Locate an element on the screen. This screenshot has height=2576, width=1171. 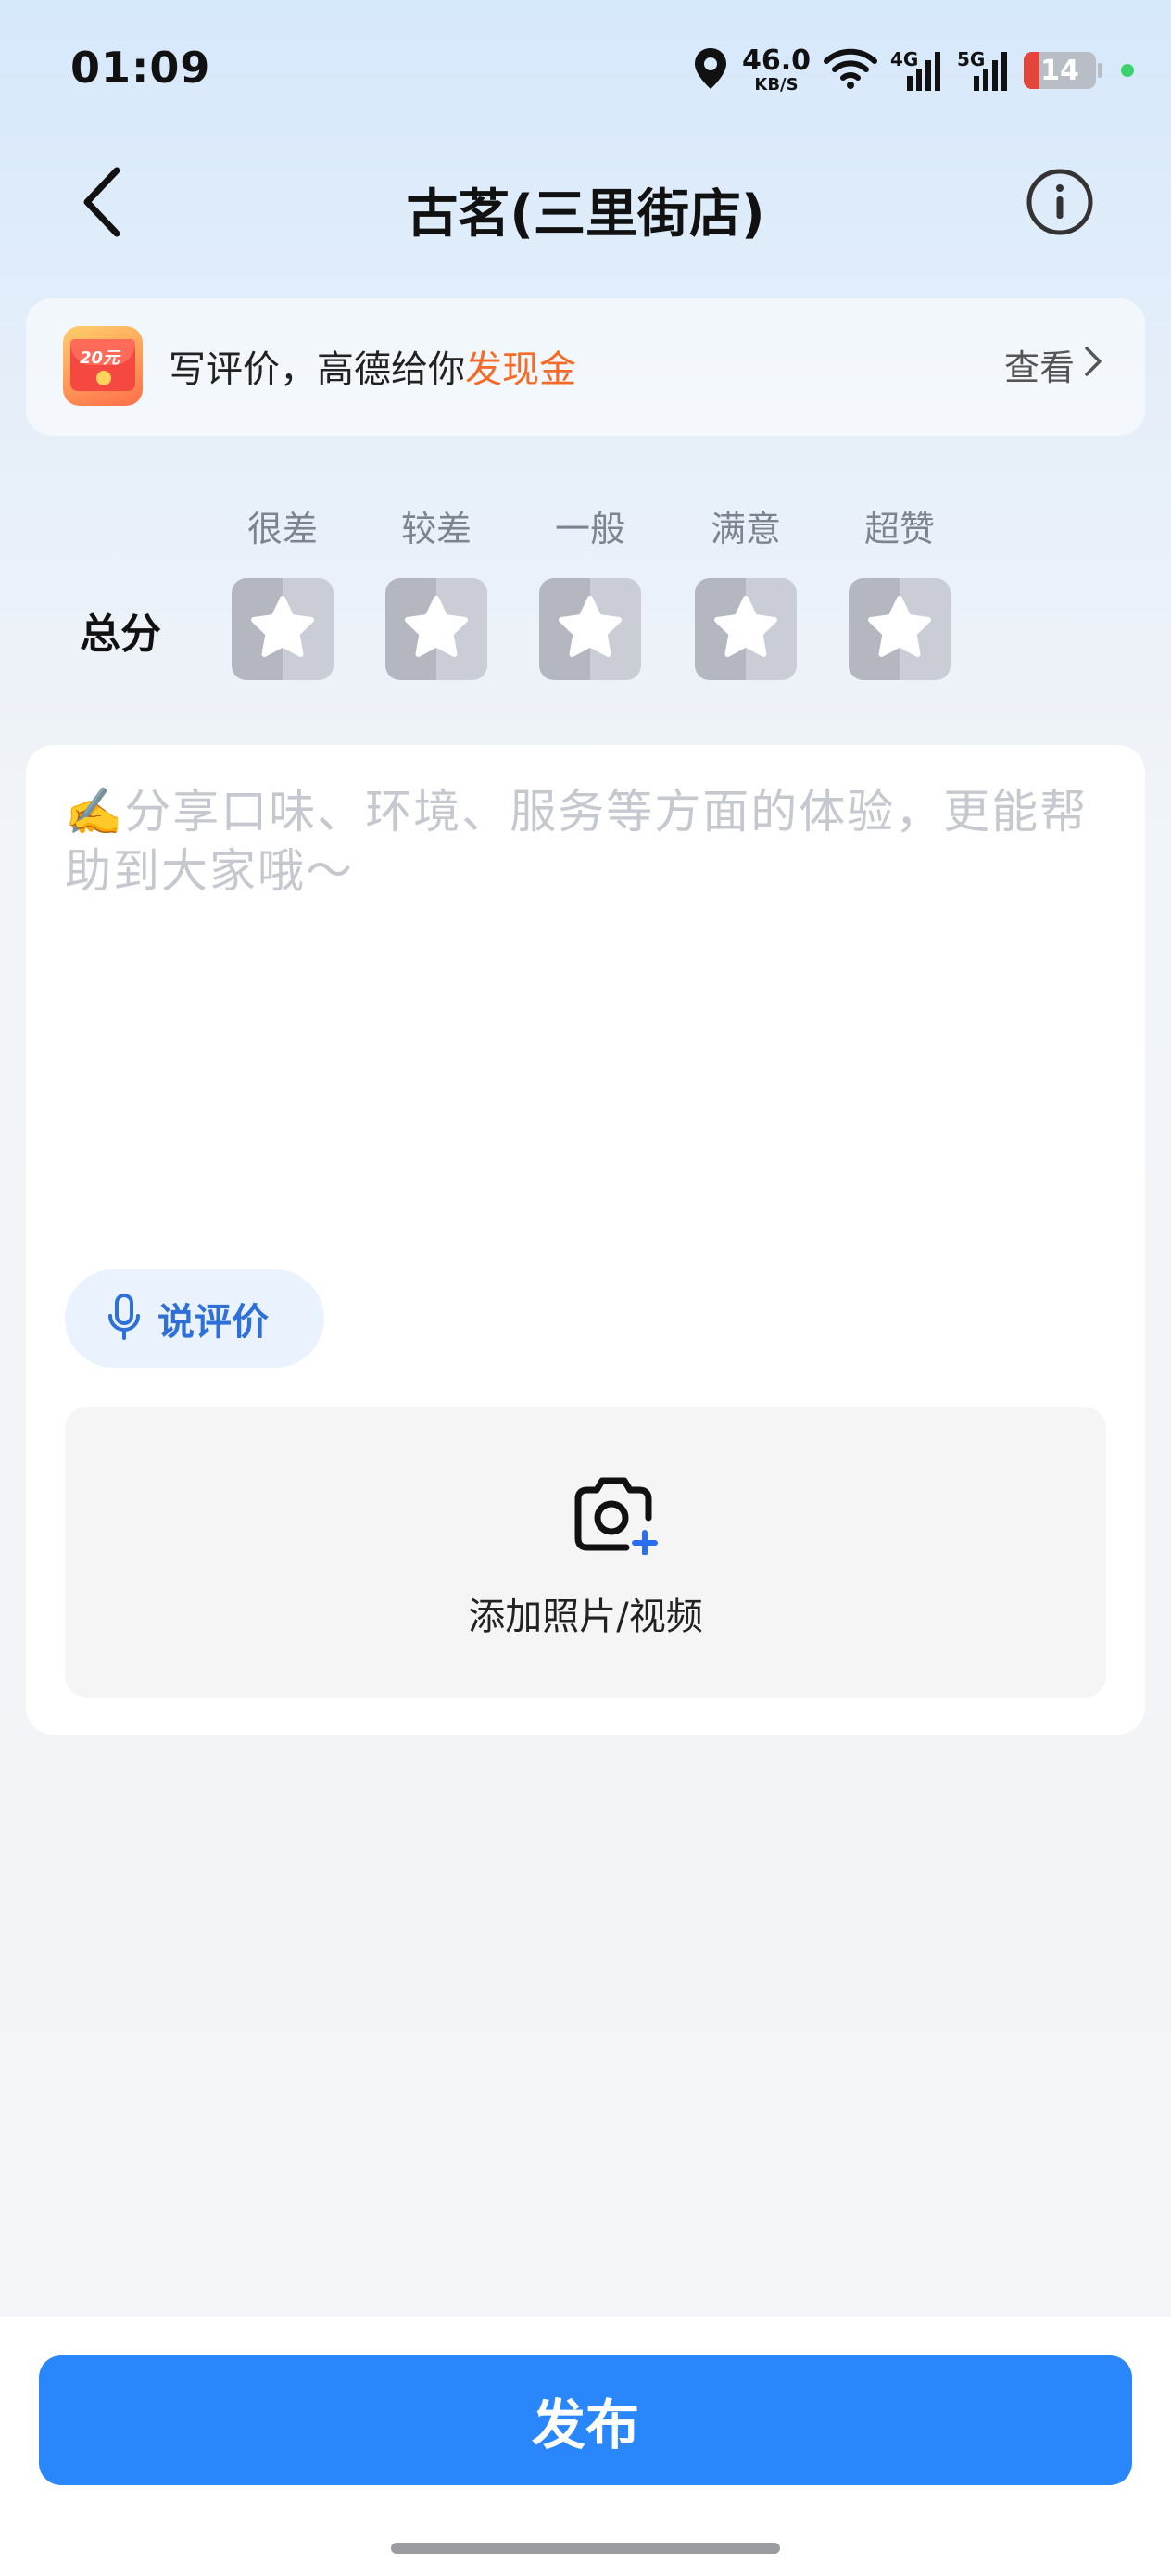
info-button is located at coordinates (1060, 204).